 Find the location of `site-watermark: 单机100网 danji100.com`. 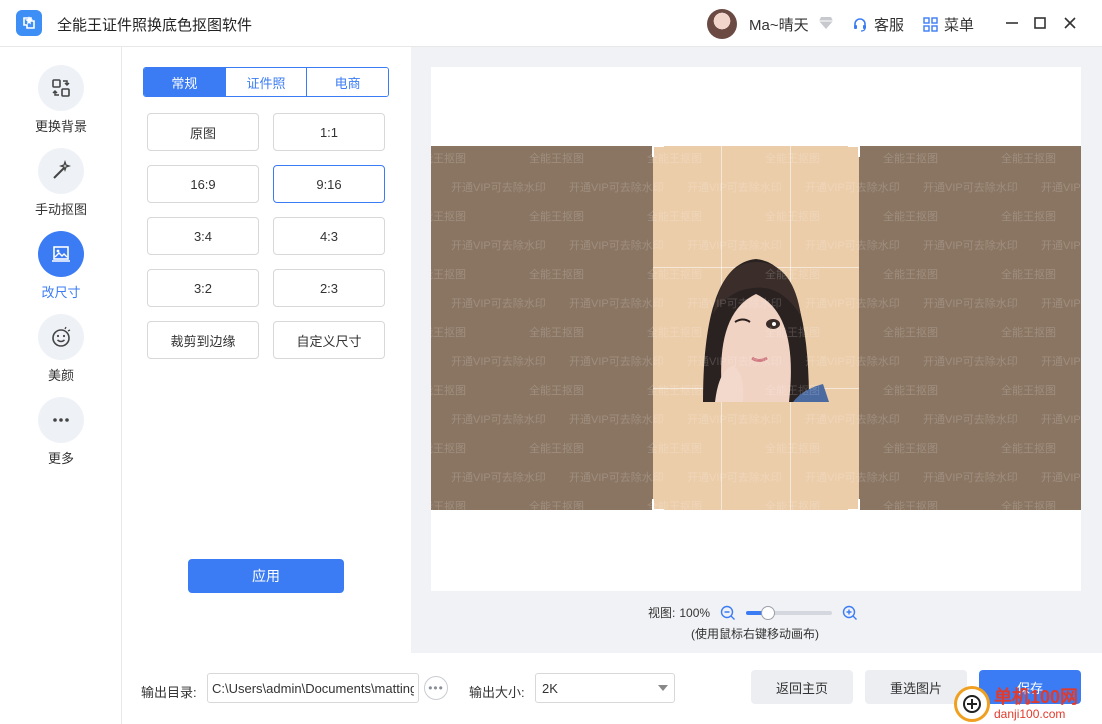

site-watermark: 单机100网 danji100.com is located at coordinates (1028, 704).